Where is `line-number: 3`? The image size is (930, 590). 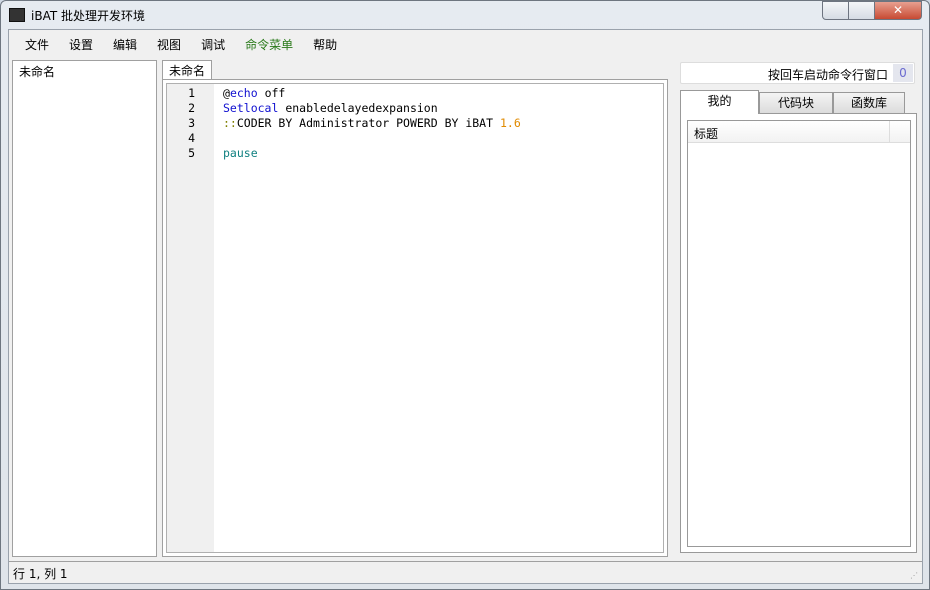
line-number: 3 is located at coordinates (191, 123).